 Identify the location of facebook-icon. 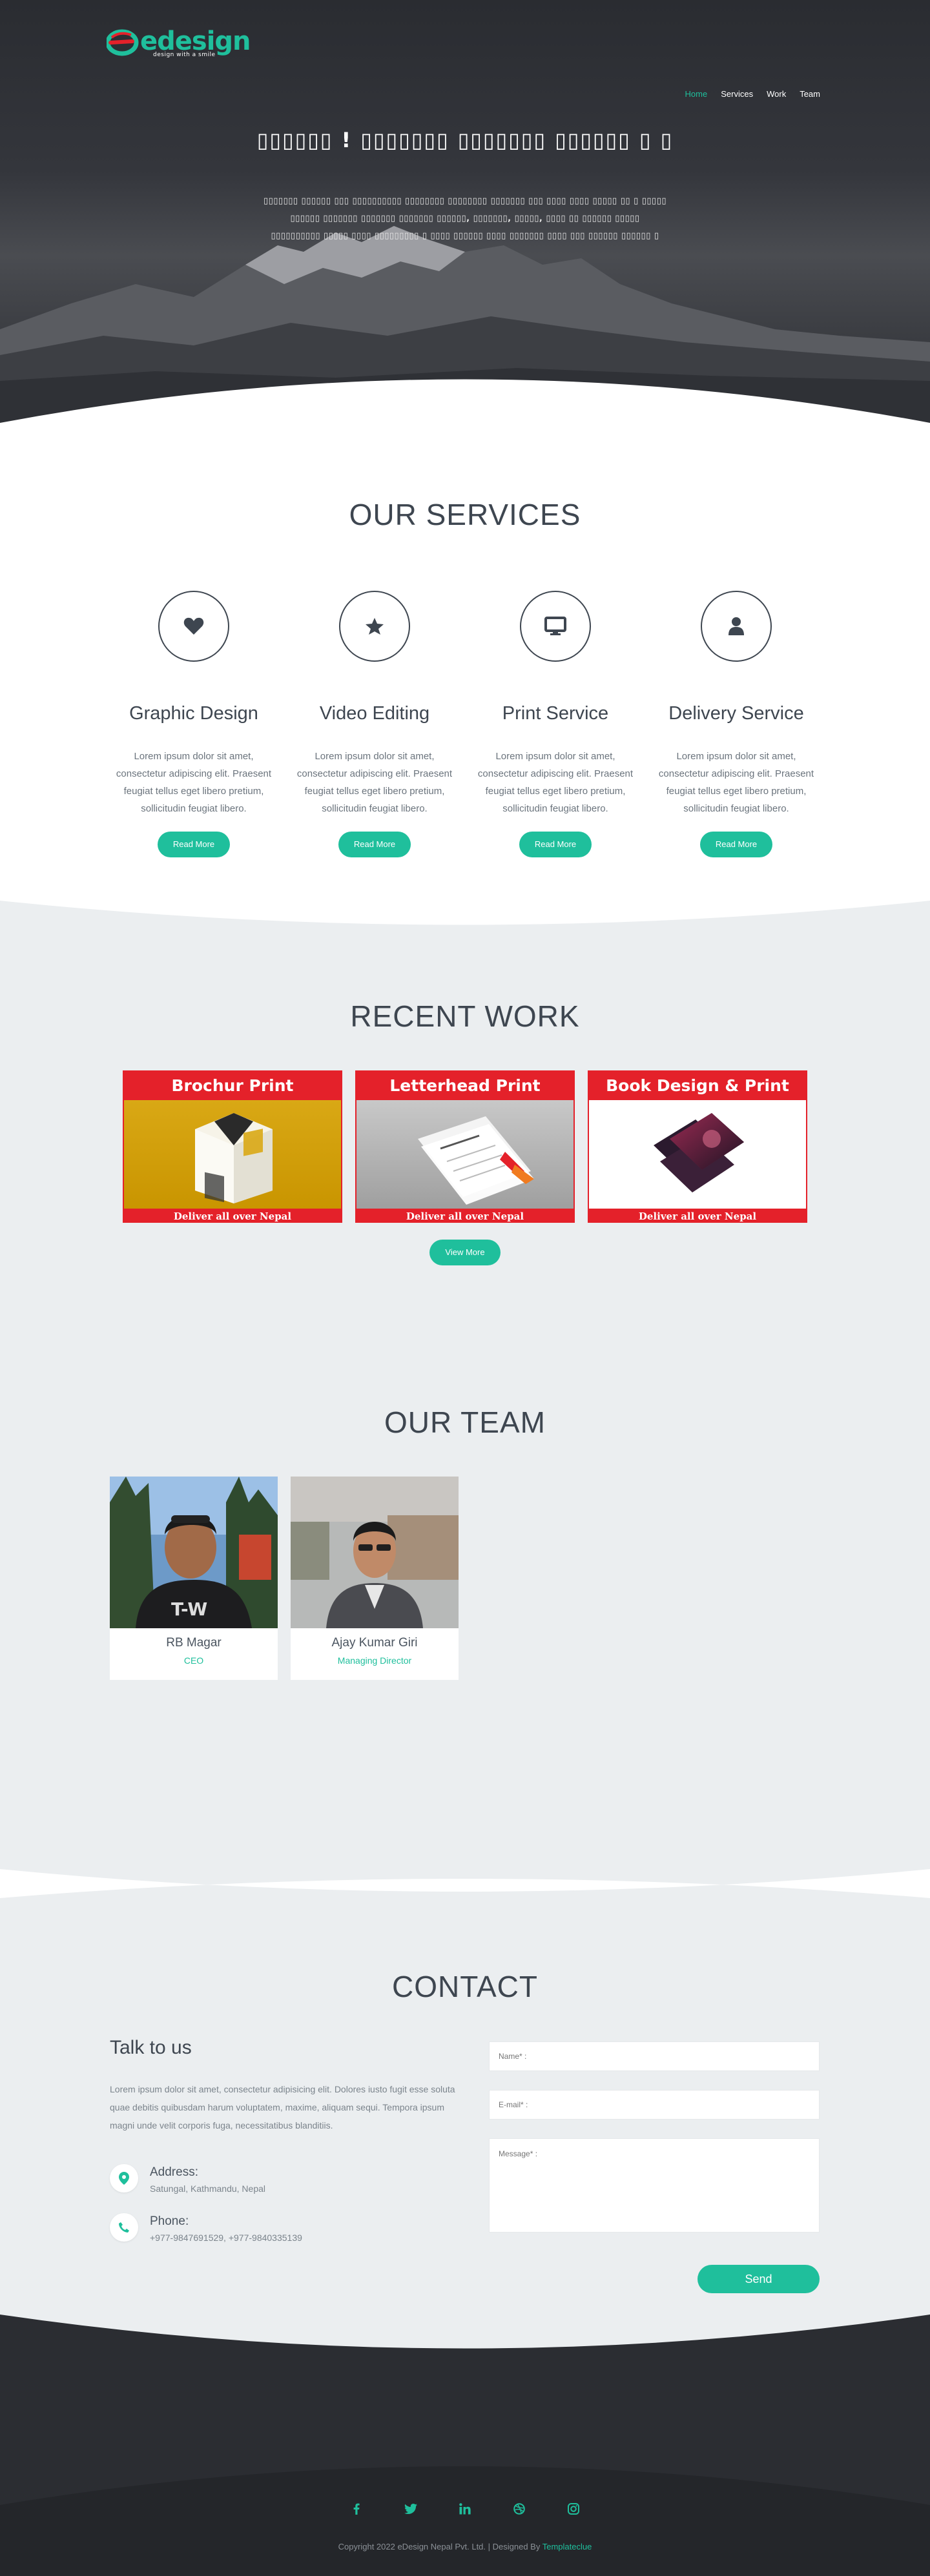
(356, 2508).